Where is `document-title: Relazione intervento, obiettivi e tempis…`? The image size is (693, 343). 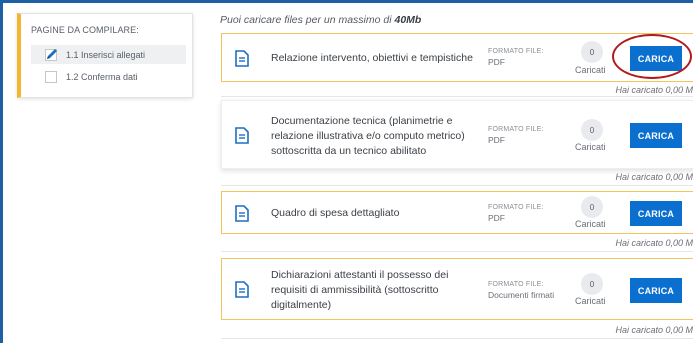 document-title: Relazione intervento, obiettivi e tempis… is located at coordinates (372, 58).